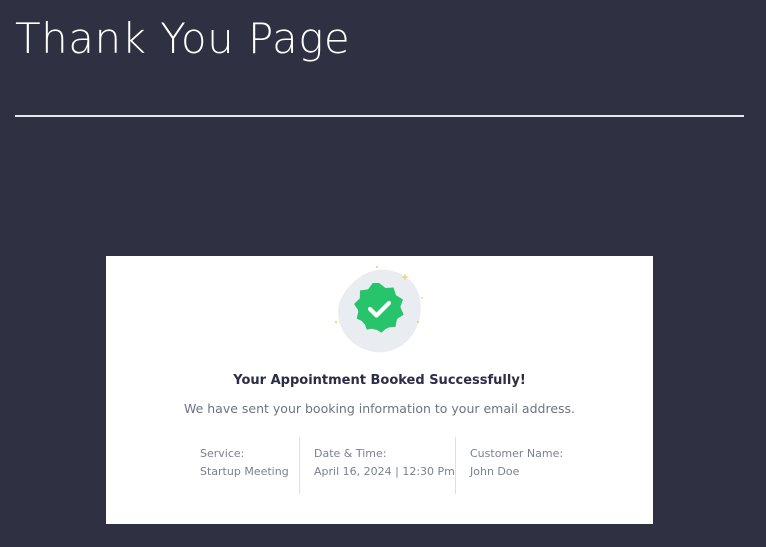  I want to click on date-time-label: Date & Time:, so click(350, 453).